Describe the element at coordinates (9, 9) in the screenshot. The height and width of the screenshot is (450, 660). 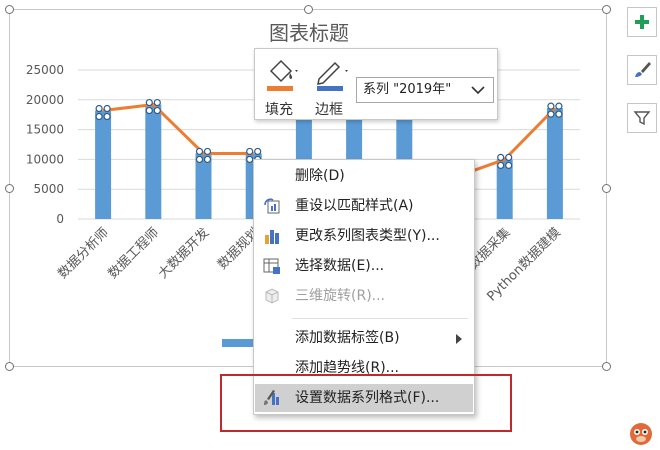
I see `resize-handle-tl` at that location.